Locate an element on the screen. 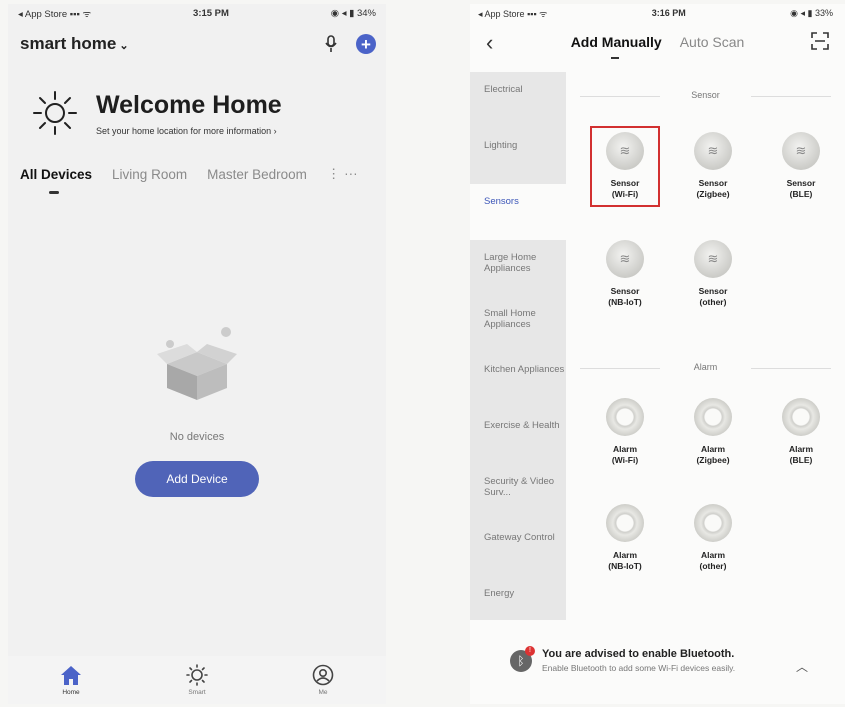  bottom-tab-bar: Home Smart Me is located at coordinates (197, 680).